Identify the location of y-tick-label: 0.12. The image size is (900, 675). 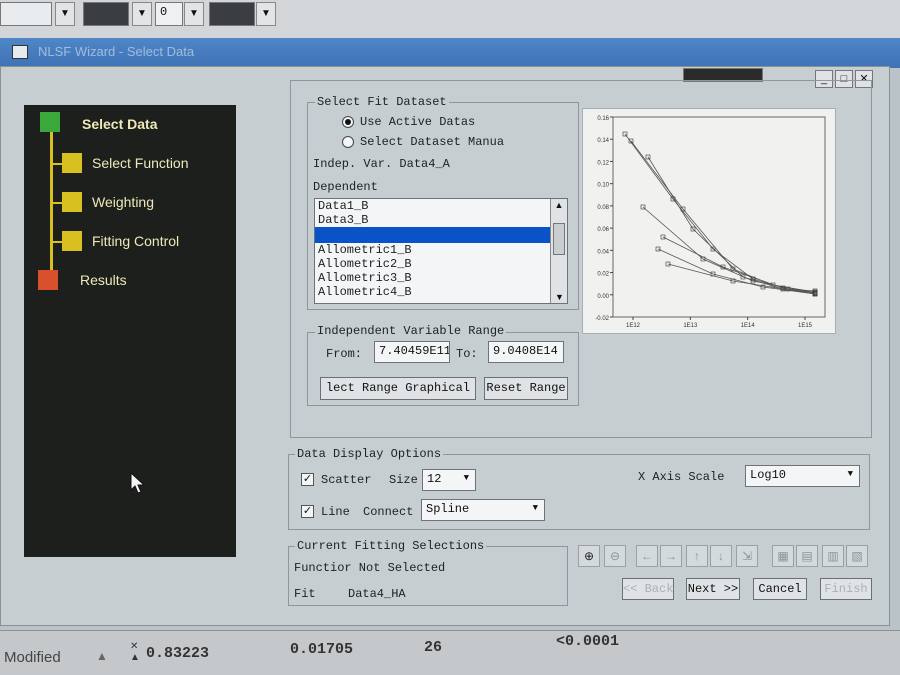
(603, 163).